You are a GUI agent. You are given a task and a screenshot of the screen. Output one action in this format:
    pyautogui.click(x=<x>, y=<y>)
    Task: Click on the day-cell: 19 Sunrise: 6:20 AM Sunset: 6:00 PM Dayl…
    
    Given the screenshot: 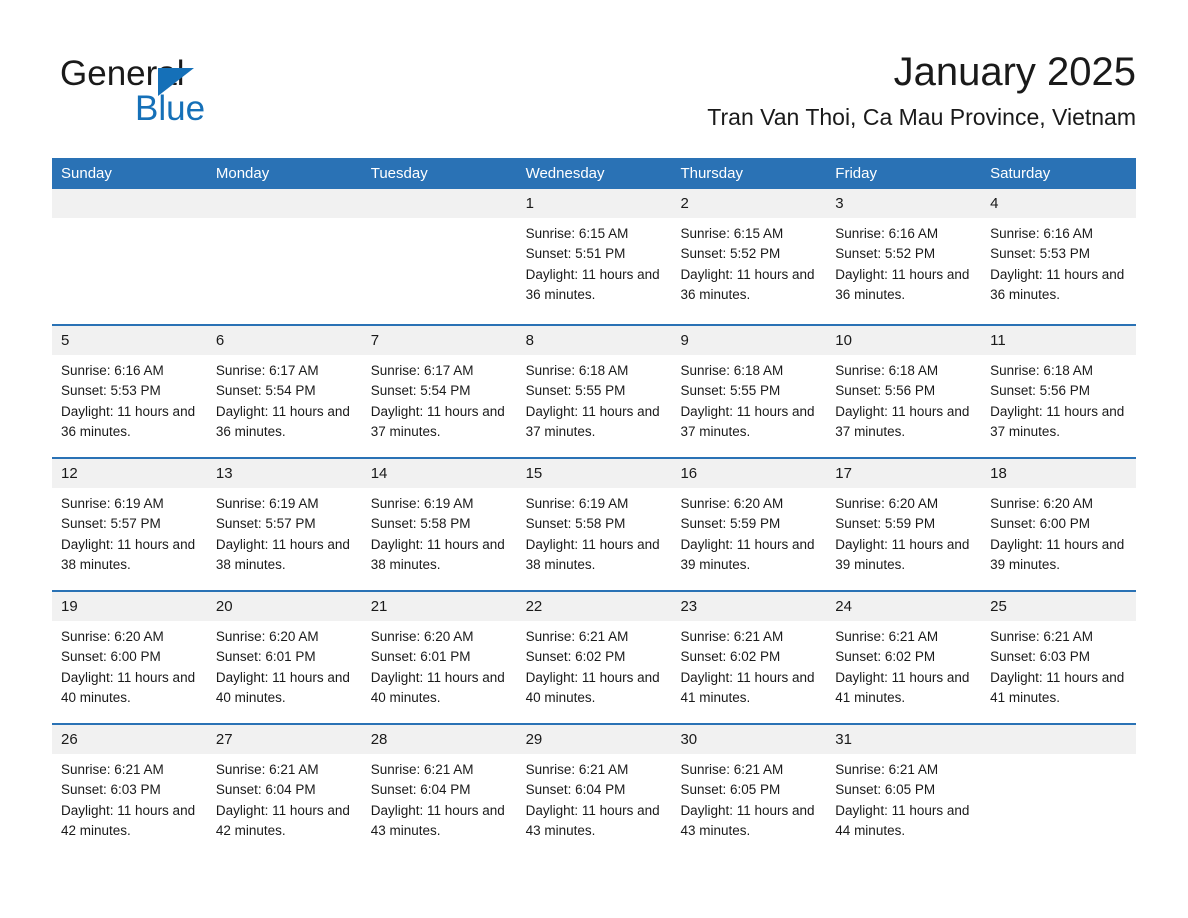 What is the action you would take?
    pyautogui.click(x=129, y=657)
    